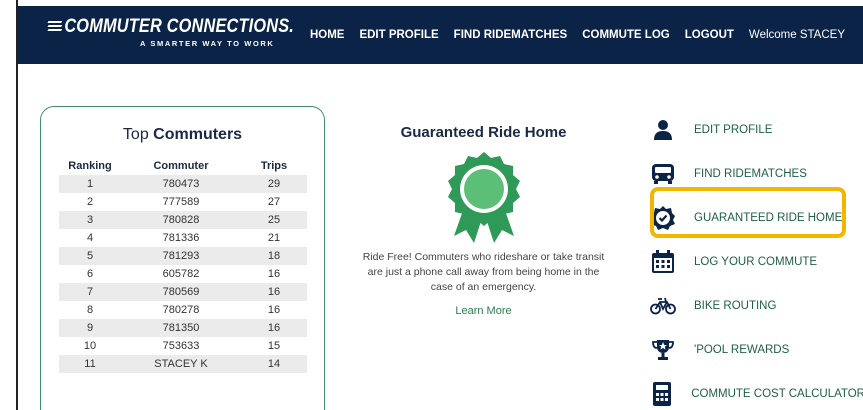 Image resolution: width=863 pixels, height=410 pixels. What do you see at coordinates (90, 220) in the screenshot?
I see `rank-cell: 3` at bounding box center [90, 220].